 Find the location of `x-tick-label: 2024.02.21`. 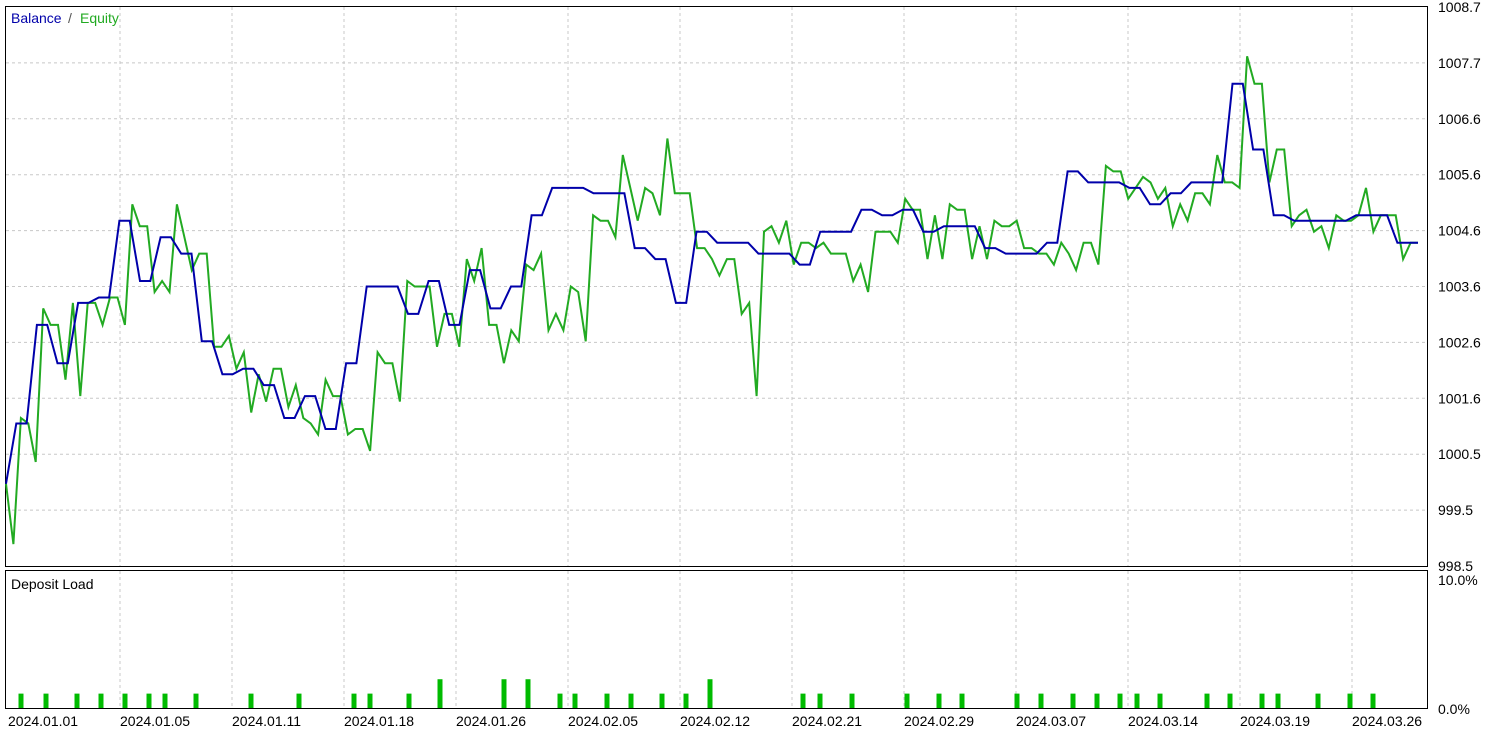

x-tick-label: 2024.02.21 is located at coordinates (827, 721).